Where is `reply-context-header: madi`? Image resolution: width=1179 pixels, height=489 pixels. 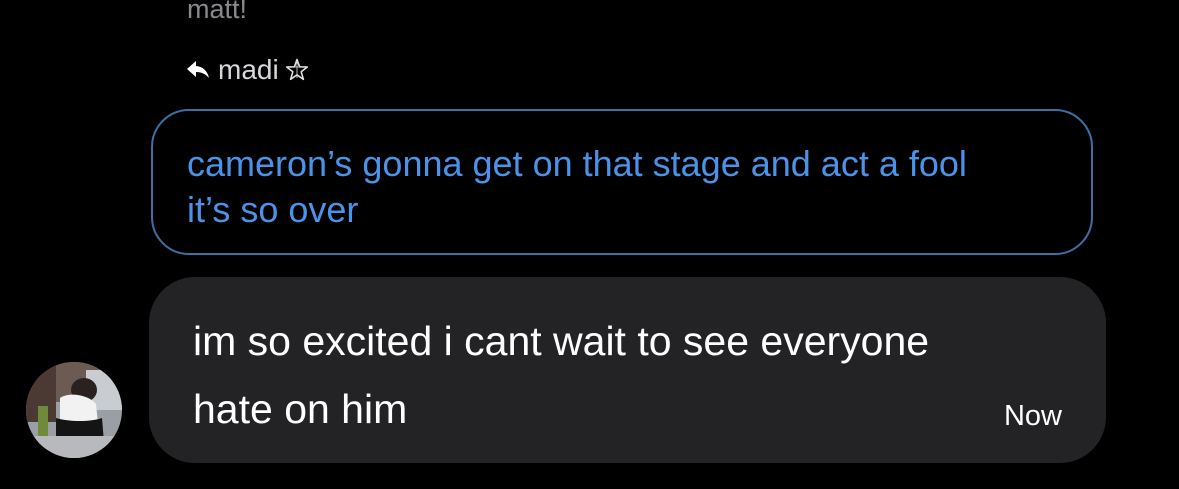
reply-context-header: madi is located at coordinates (247, 70).